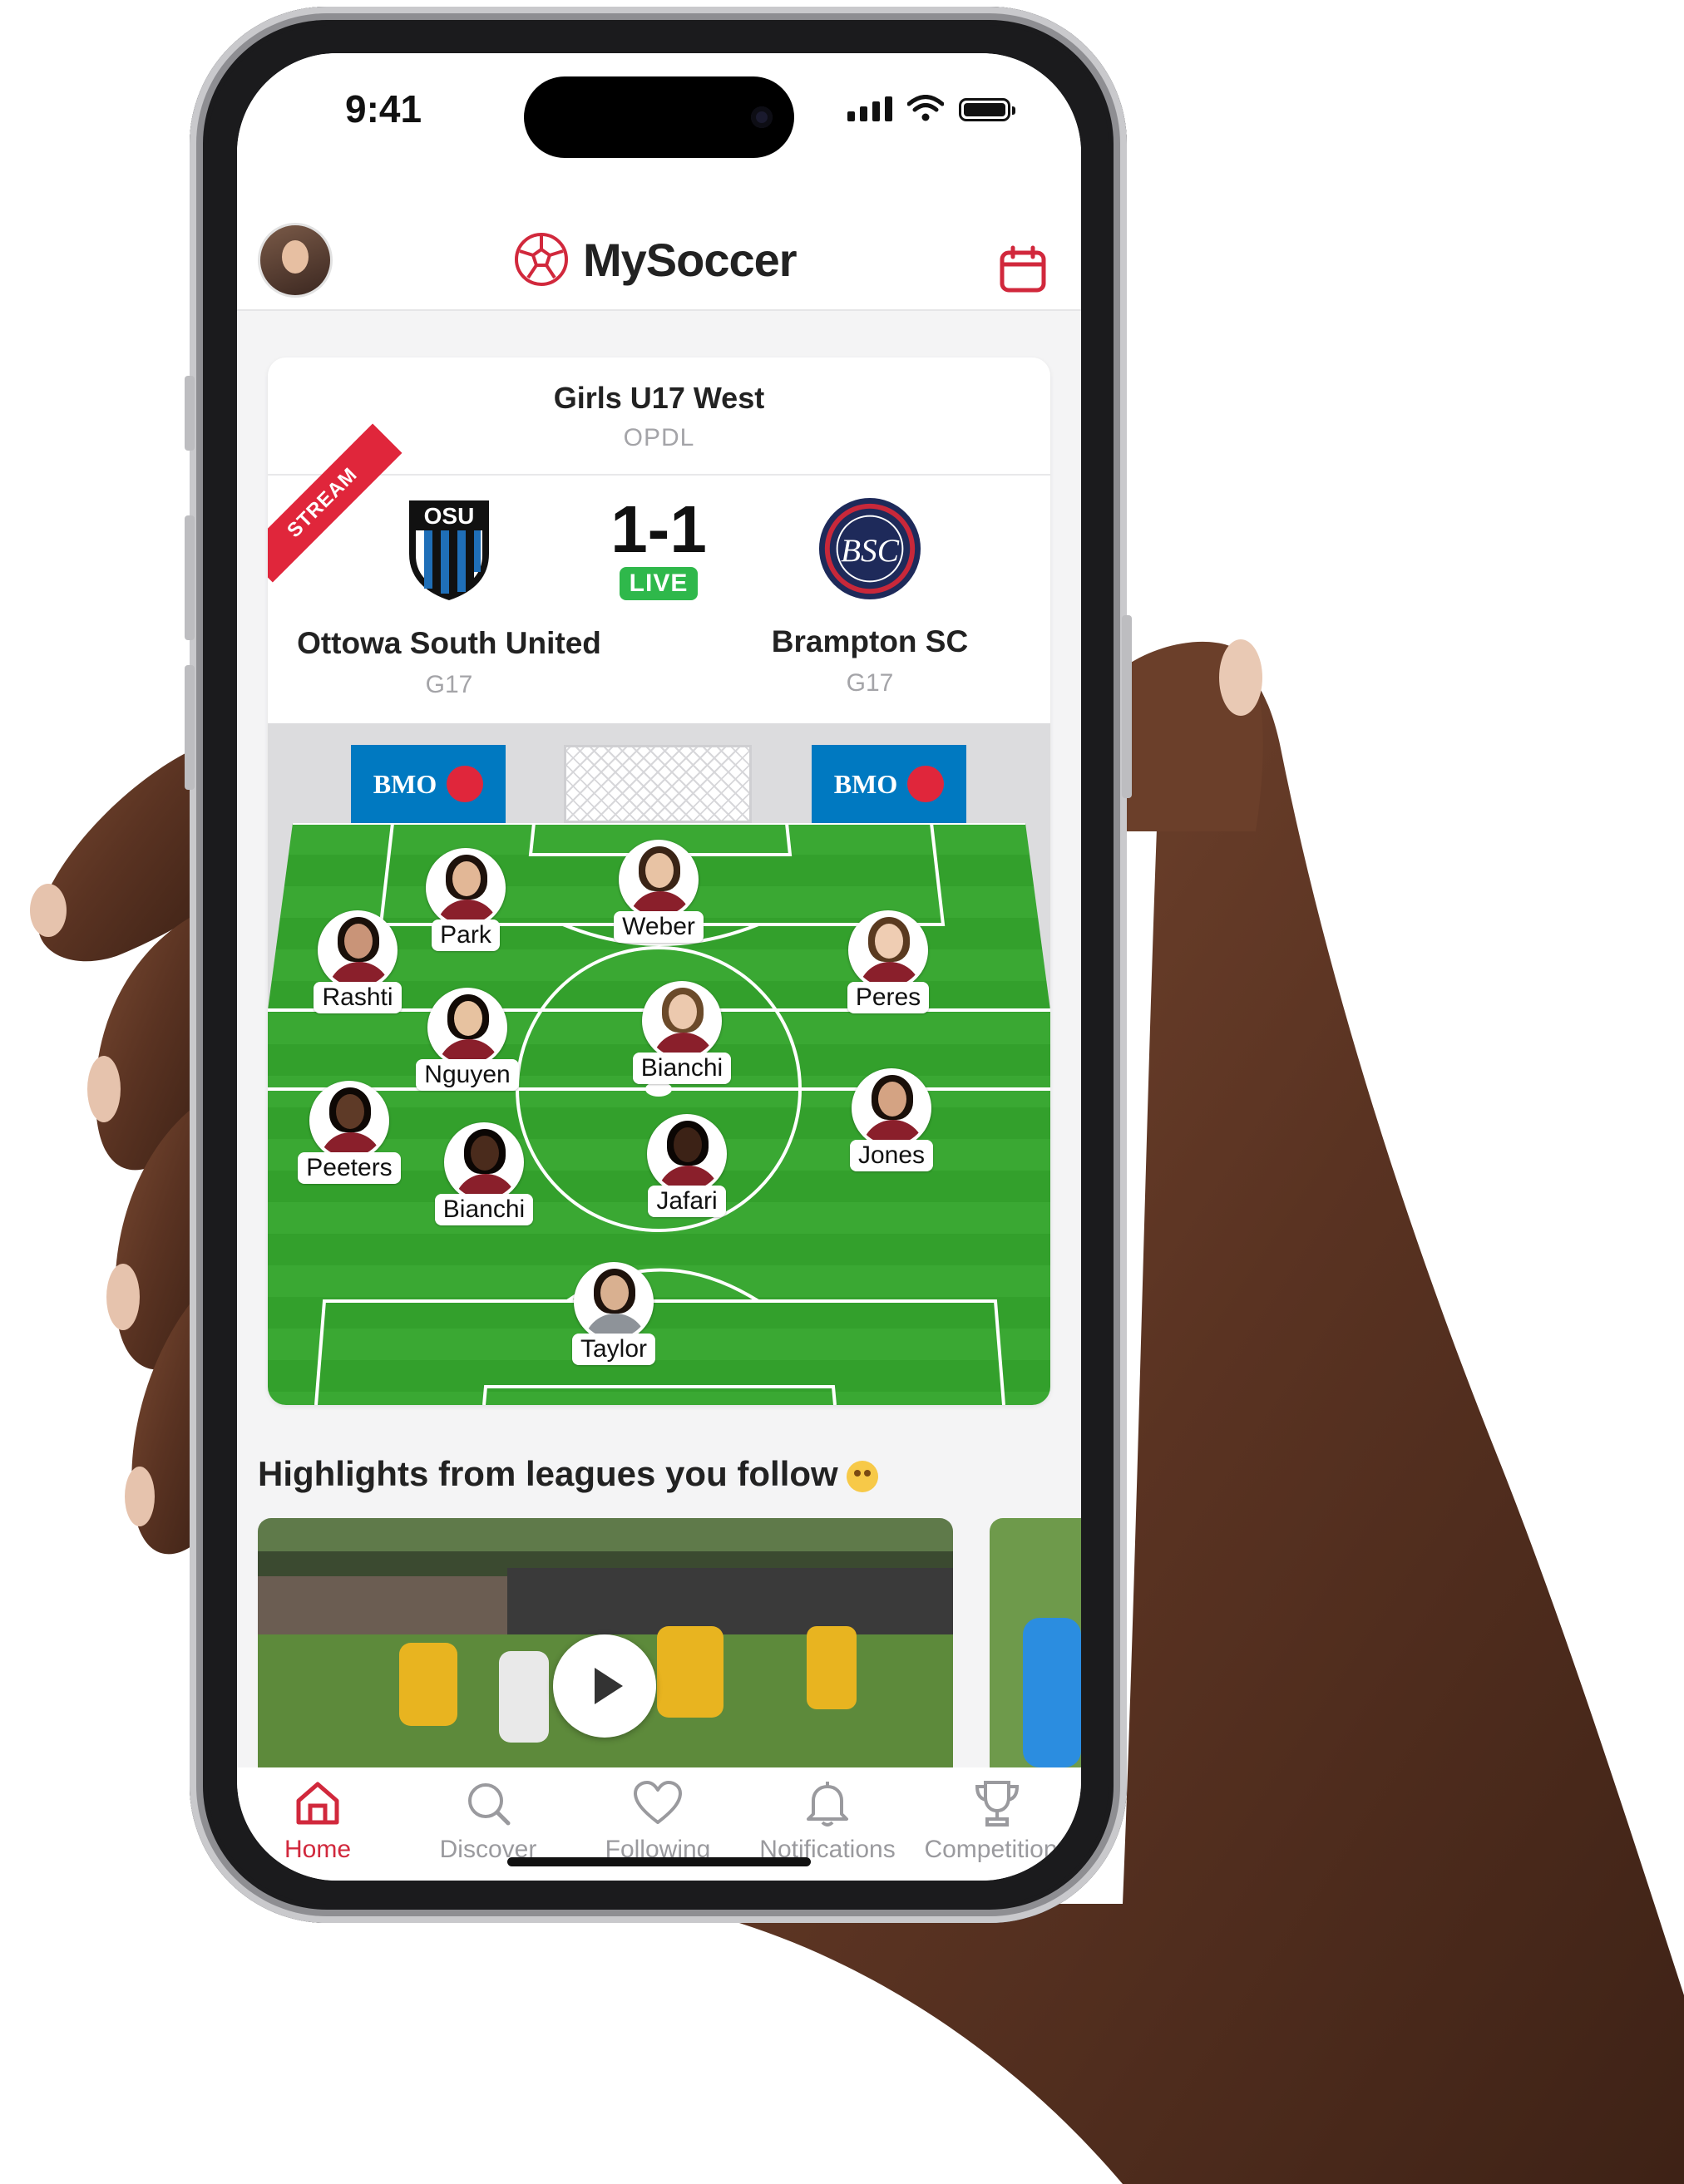 The image size is (1684, 2184). I want to click on calendar-icon, so click(1023, 269).